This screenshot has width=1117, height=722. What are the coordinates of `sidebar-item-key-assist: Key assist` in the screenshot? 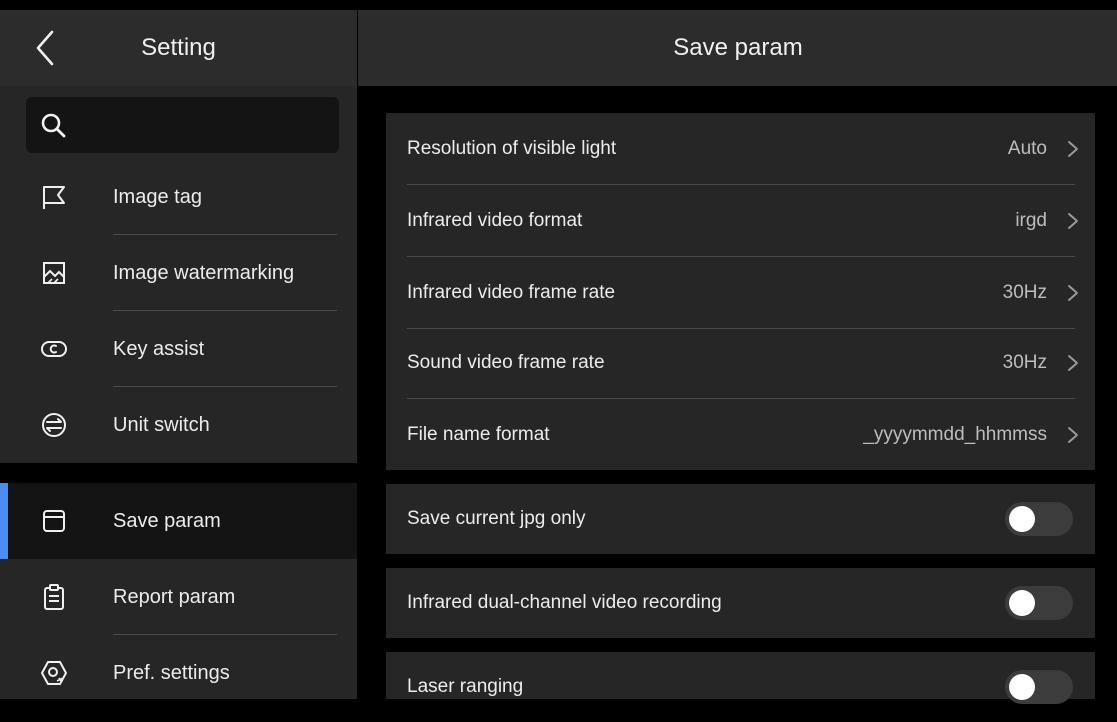 It's located at (178, 349).